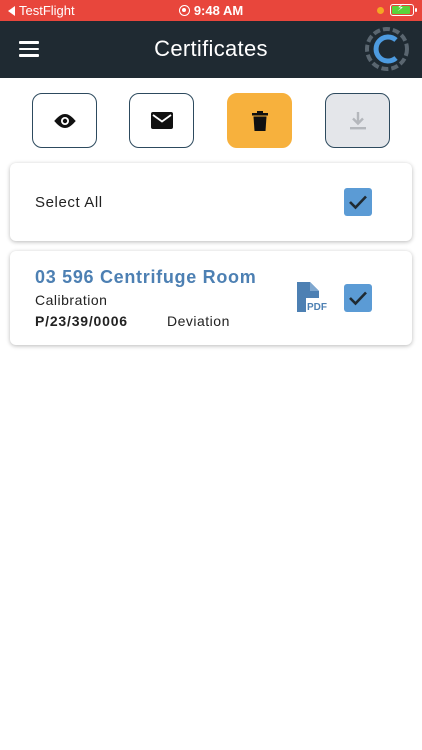  I want to click on trash-icon, so click(259, 120).